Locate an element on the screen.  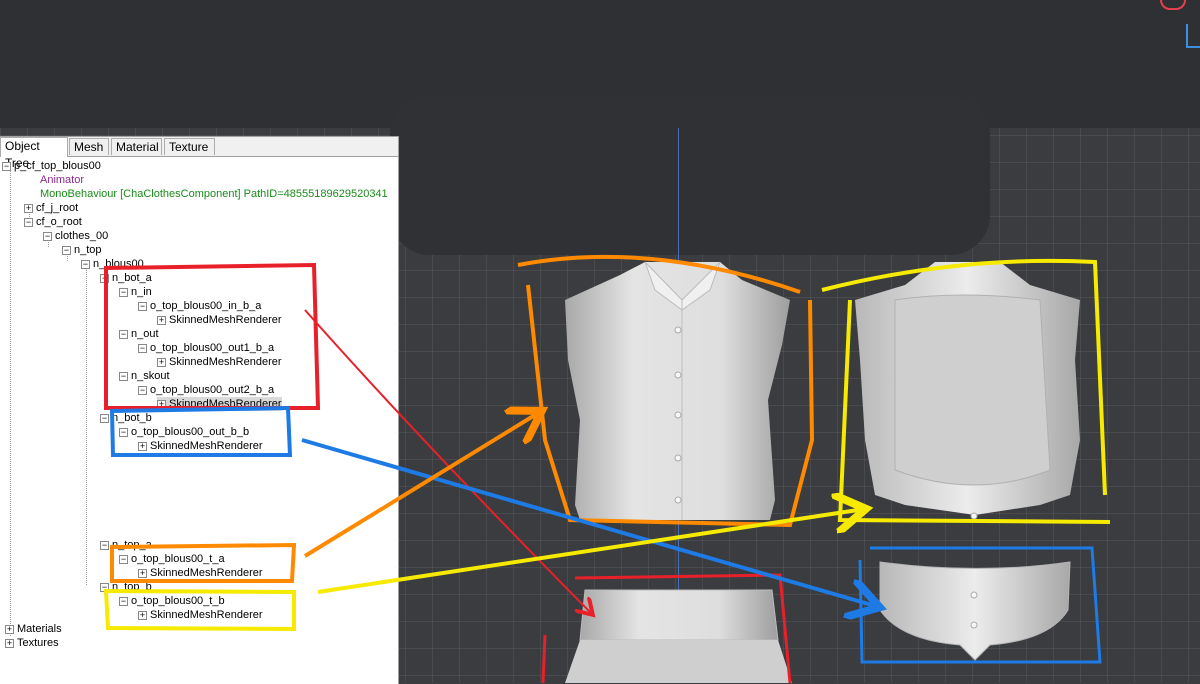
tree-node-n-top-b: − n_top_b is located at coordinates (126, 587).